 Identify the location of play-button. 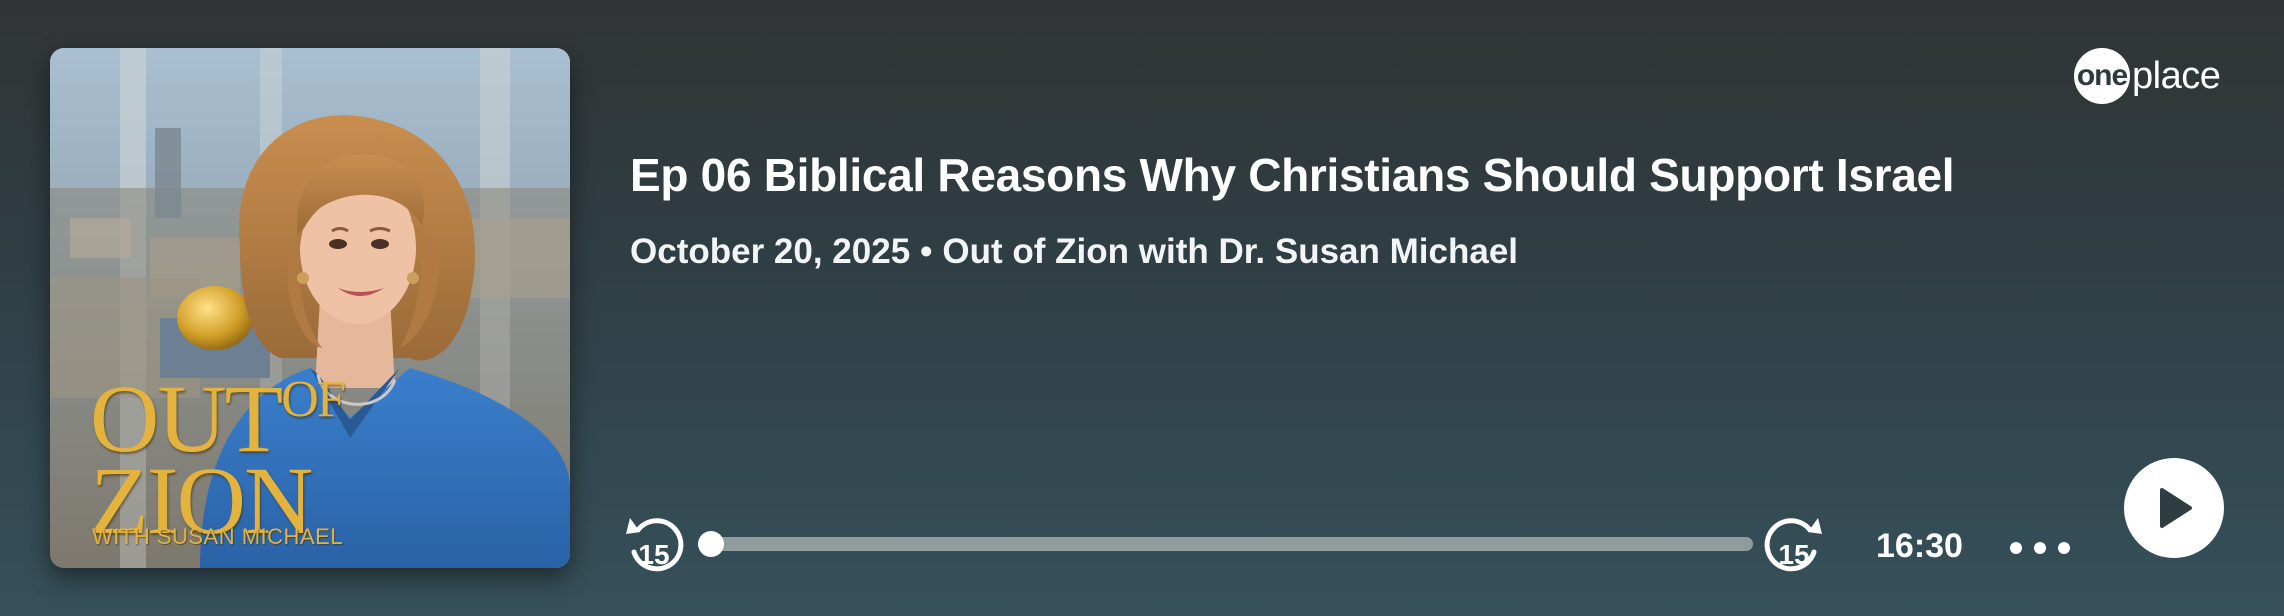
(2174, 508).